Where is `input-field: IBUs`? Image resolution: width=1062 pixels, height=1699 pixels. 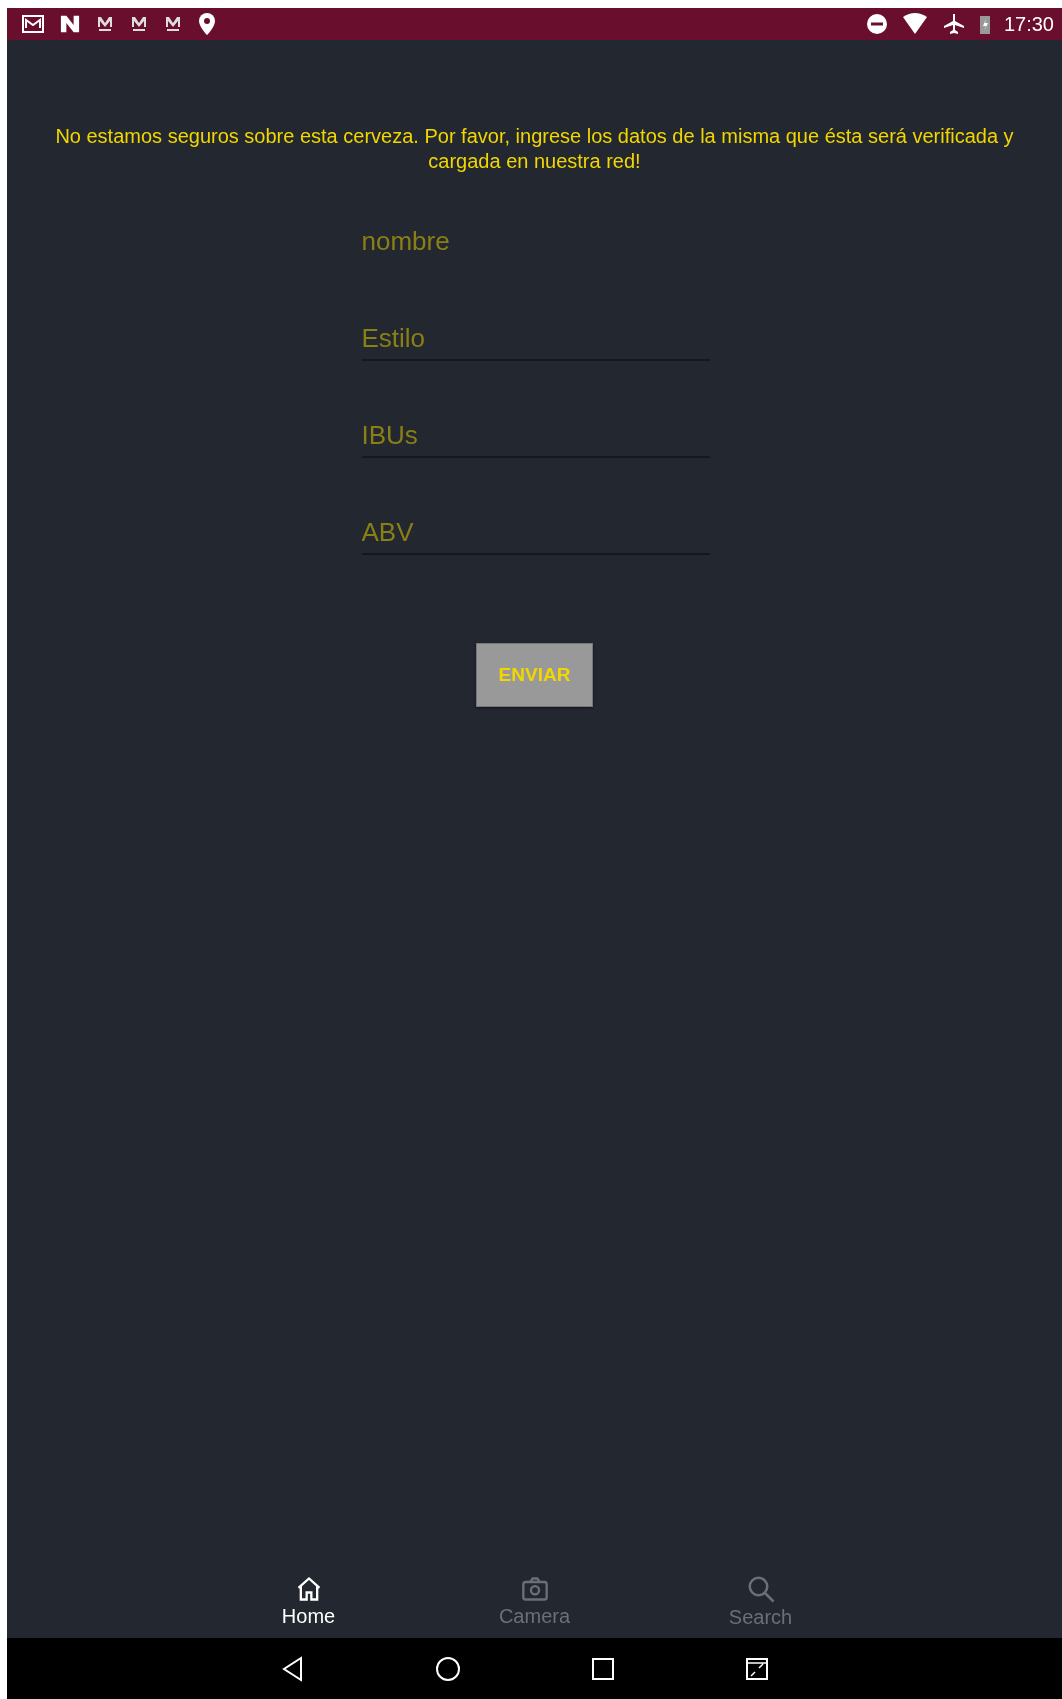 input-field: IBUs is located at coordinates (535, 436).